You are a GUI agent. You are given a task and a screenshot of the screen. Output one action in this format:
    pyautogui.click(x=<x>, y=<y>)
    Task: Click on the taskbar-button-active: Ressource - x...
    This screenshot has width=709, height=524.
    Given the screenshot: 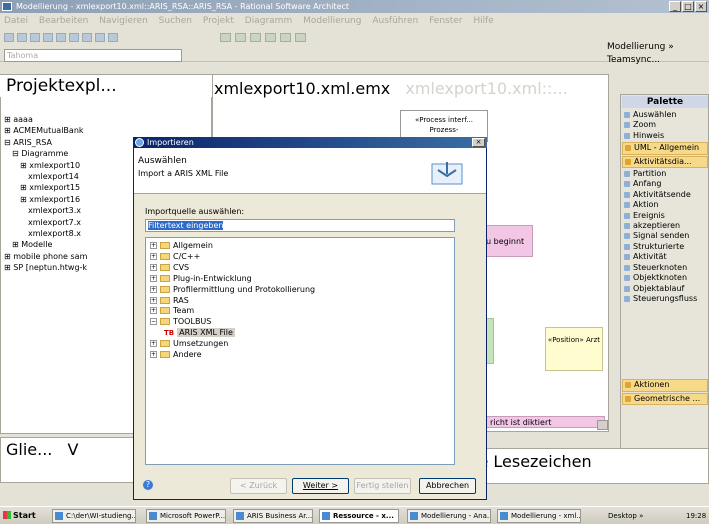 What is the action you would take?
    pyautogui.click(x=359, y=516)
    